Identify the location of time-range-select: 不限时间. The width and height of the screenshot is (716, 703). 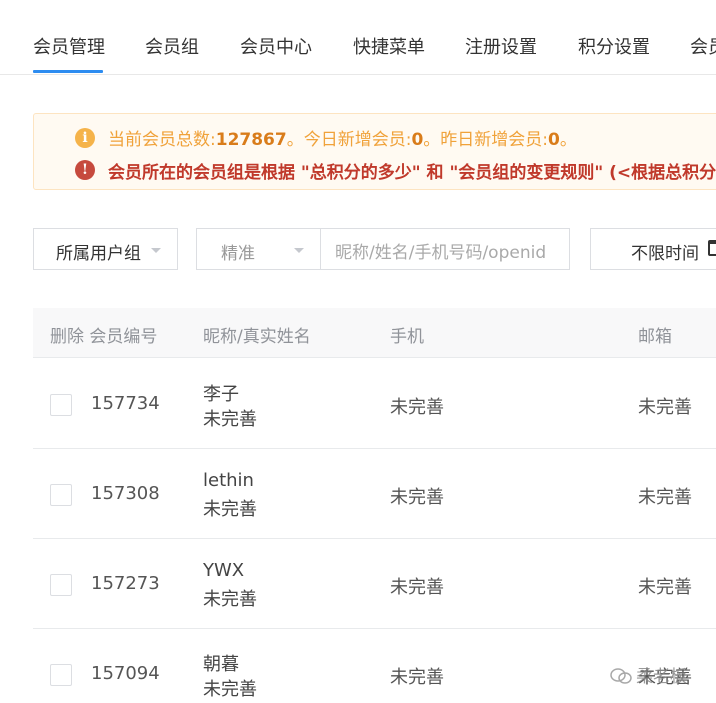
(653, 249).